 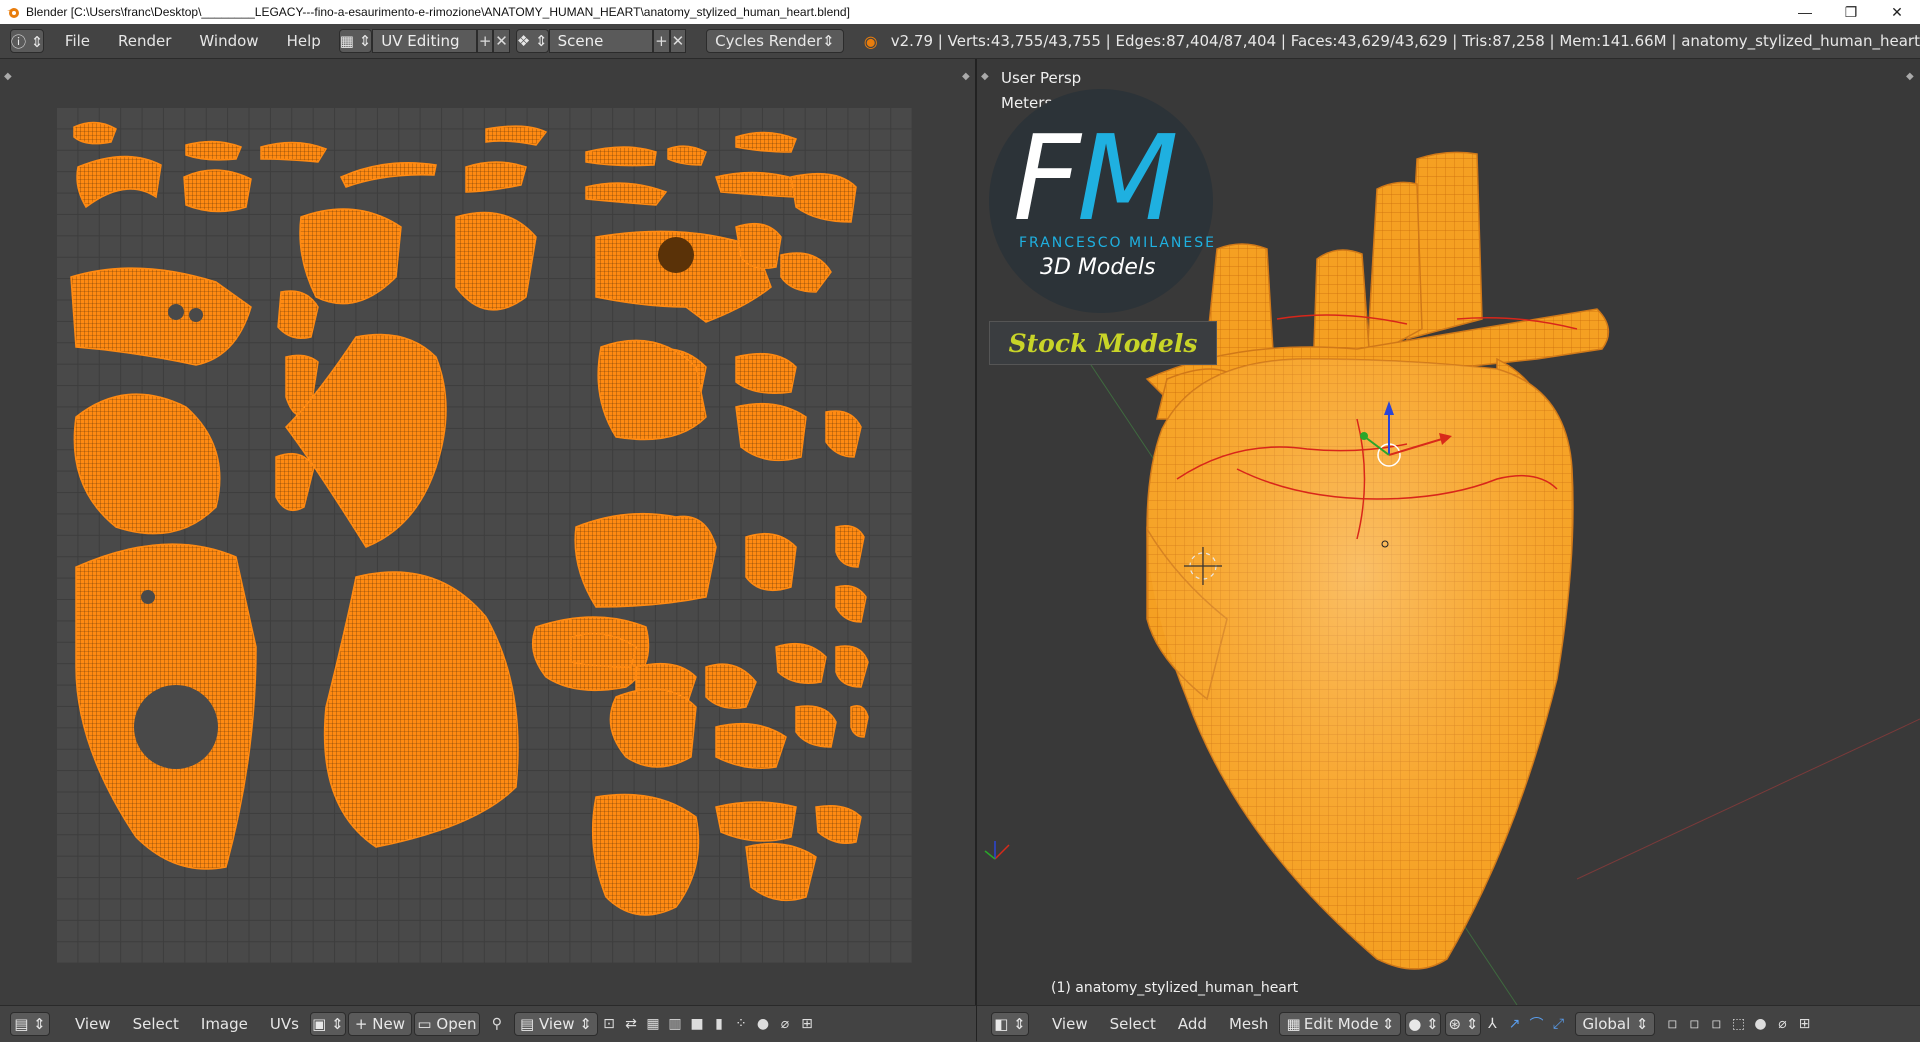 What do you see at coordinates (1127, 178) in the screenshot?
I see `logo-letter-m: M` at bounding box center [1127, 178].